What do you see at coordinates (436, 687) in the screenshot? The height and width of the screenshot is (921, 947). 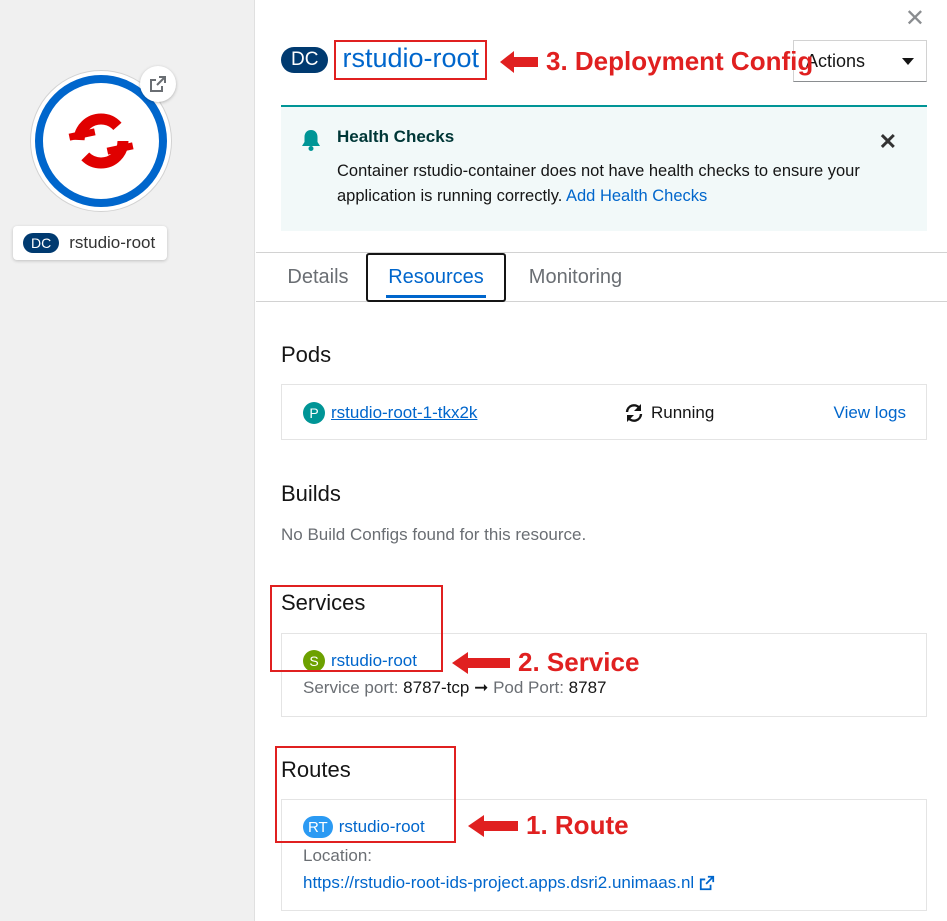 I see `service-port-value: 8787-tcp` at bounding box center [436, 687].